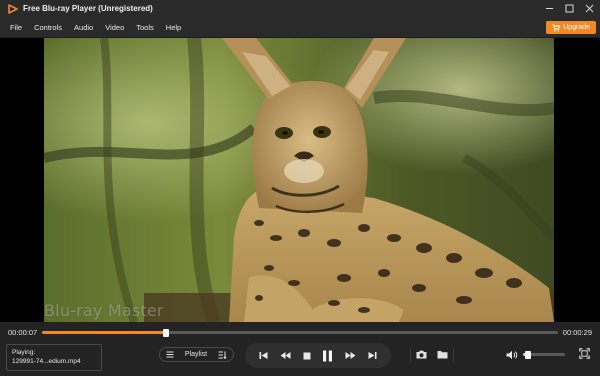 The image size is (600, 376). I want to click on menu-help: Help, so click(173, 27).